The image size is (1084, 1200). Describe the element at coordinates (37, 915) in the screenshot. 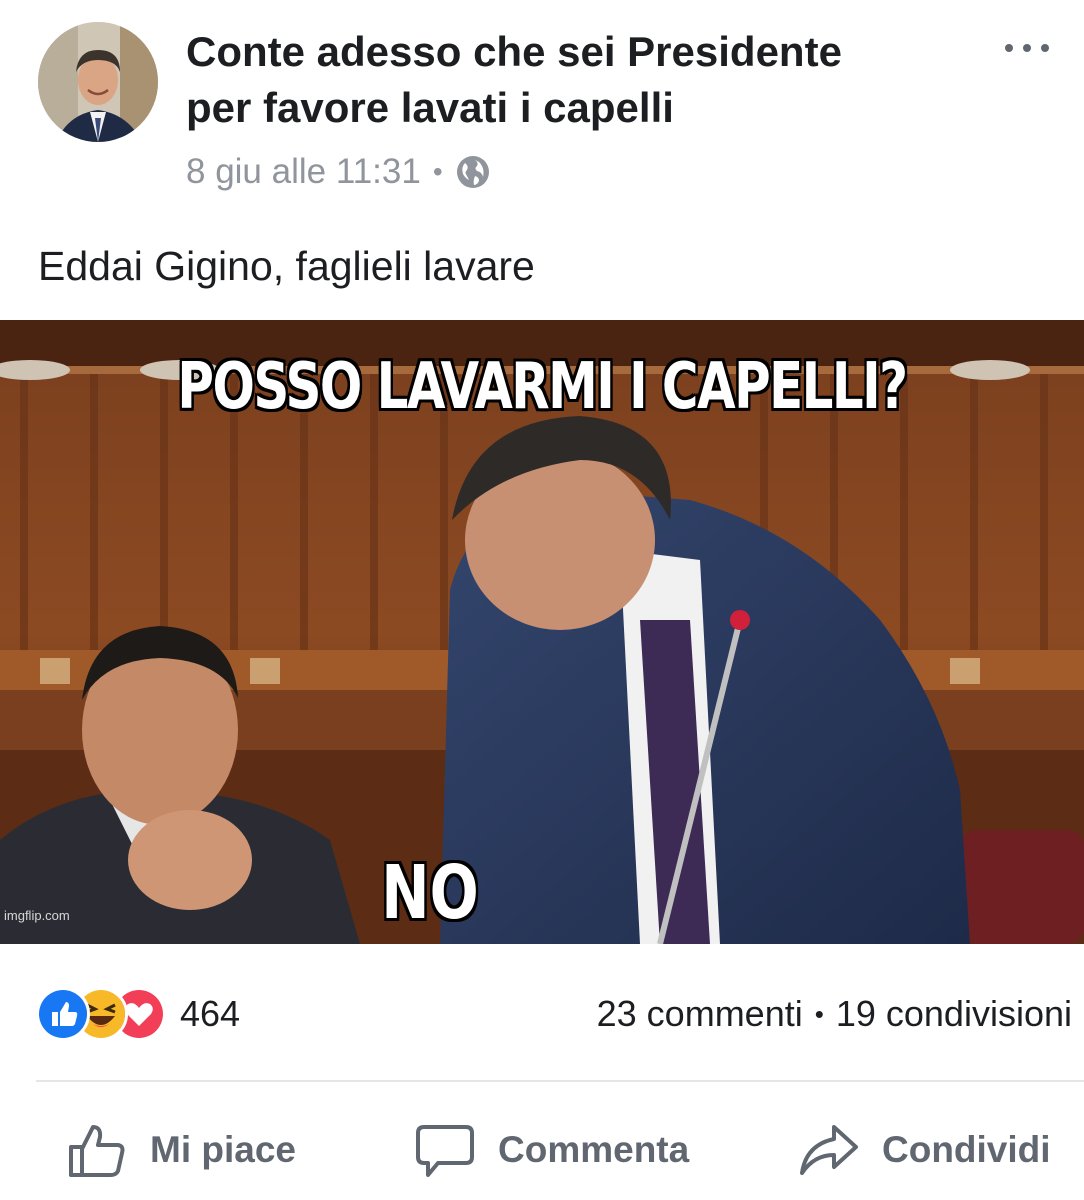

I see `image-watermark: imgflip.com` at that location.